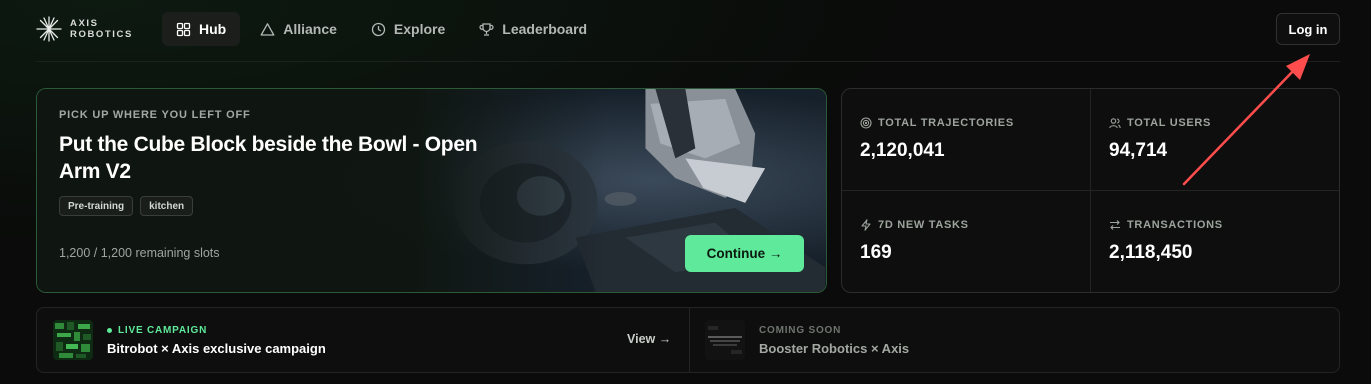 This screenshot has width=1371, height=384. What do you see at coordinates (725, 340) in the screenshot?
I see `booster-campaign-thumbnail` at bounding box center [725, 340].